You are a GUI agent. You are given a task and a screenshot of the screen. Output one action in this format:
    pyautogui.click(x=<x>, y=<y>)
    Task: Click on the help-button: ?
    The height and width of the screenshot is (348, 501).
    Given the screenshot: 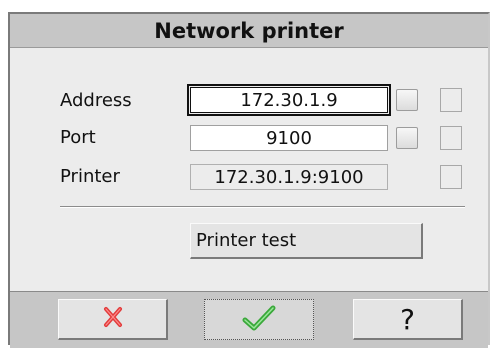 What is the action you would take?
    pyautogui.click(x=408, y=319)
    